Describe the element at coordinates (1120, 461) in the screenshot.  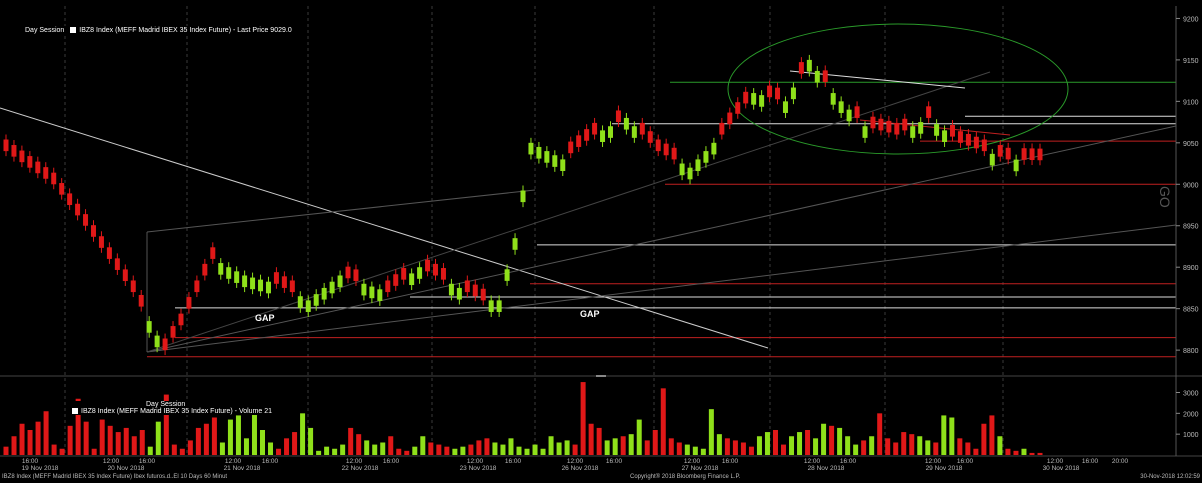
I see `x-tick-label-28: 20:00` at that location.